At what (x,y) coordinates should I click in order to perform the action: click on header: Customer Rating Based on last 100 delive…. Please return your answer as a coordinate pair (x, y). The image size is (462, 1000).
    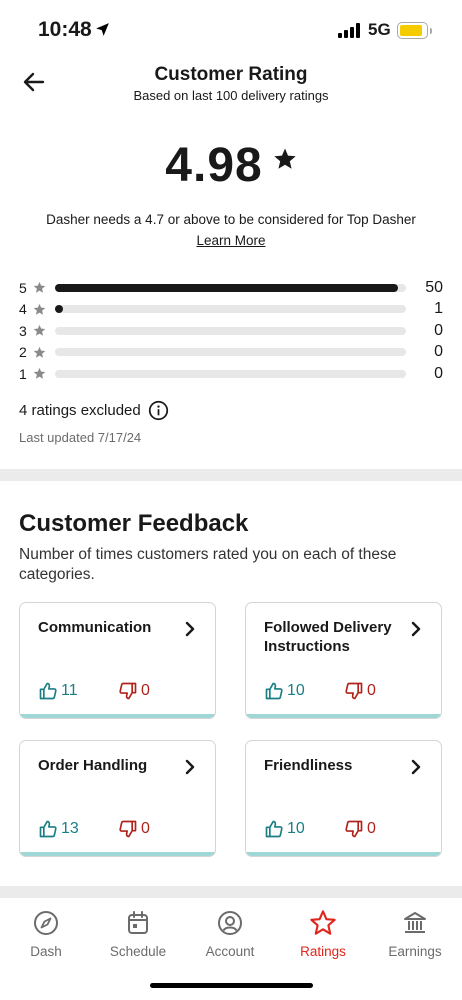
    Looking at the image, I should click on (231, 84).